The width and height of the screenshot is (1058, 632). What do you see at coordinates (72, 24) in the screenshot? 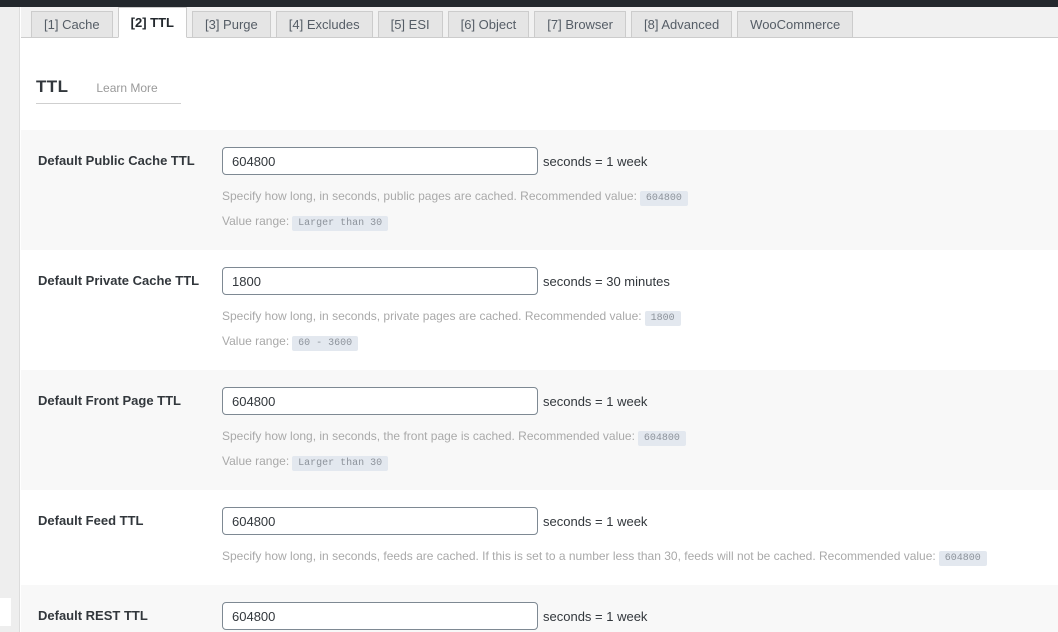
I see `tab-1-cache: [1] Cache` at bounding box center [72, 24].